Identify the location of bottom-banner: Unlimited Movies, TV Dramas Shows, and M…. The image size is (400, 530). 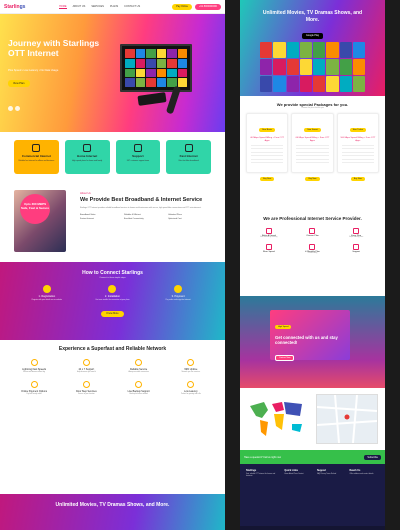
(112, 512).